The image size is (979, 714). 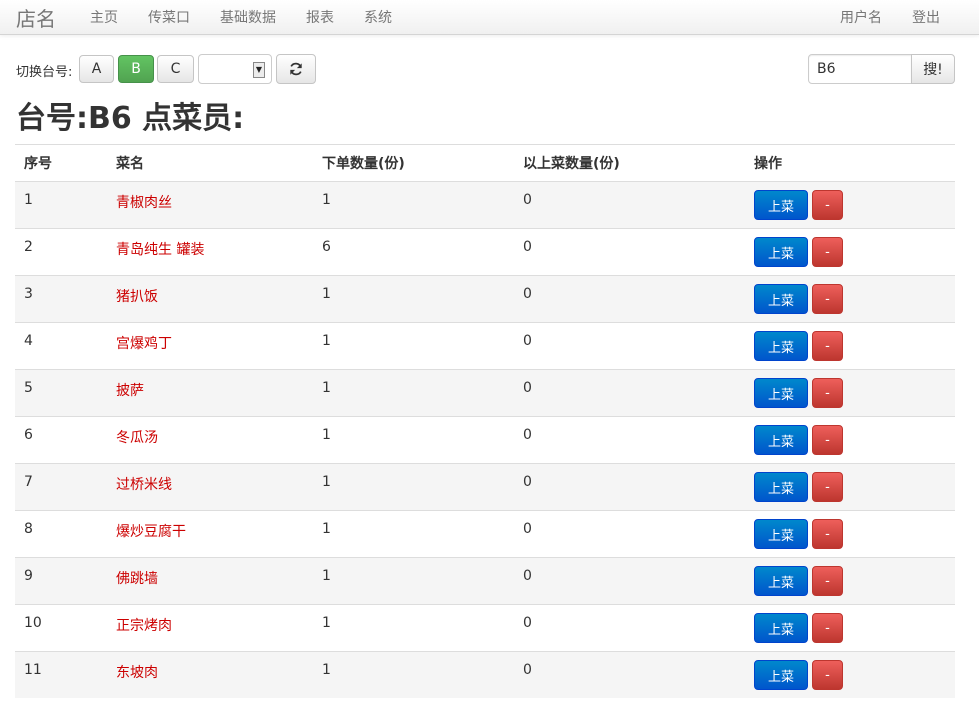 I want to click on table-row: 7 过桥米线 1 0 上菜 -, so click(x=485, y=487).